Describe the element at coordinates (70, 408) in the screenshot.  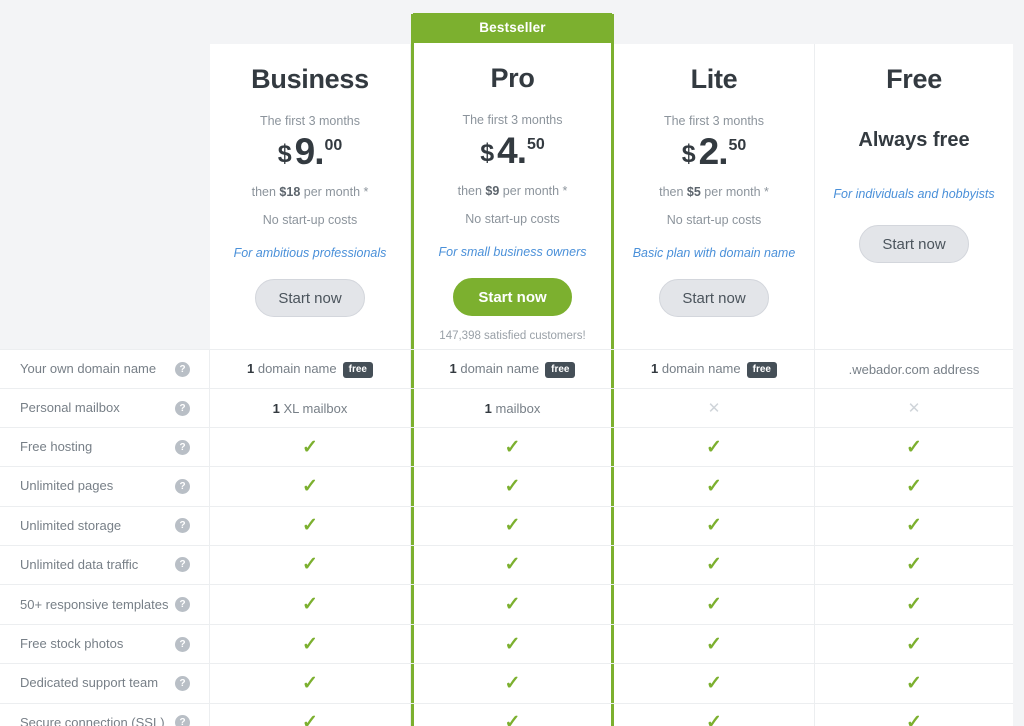
I see `feature-label: Personal mailbox` at that location.